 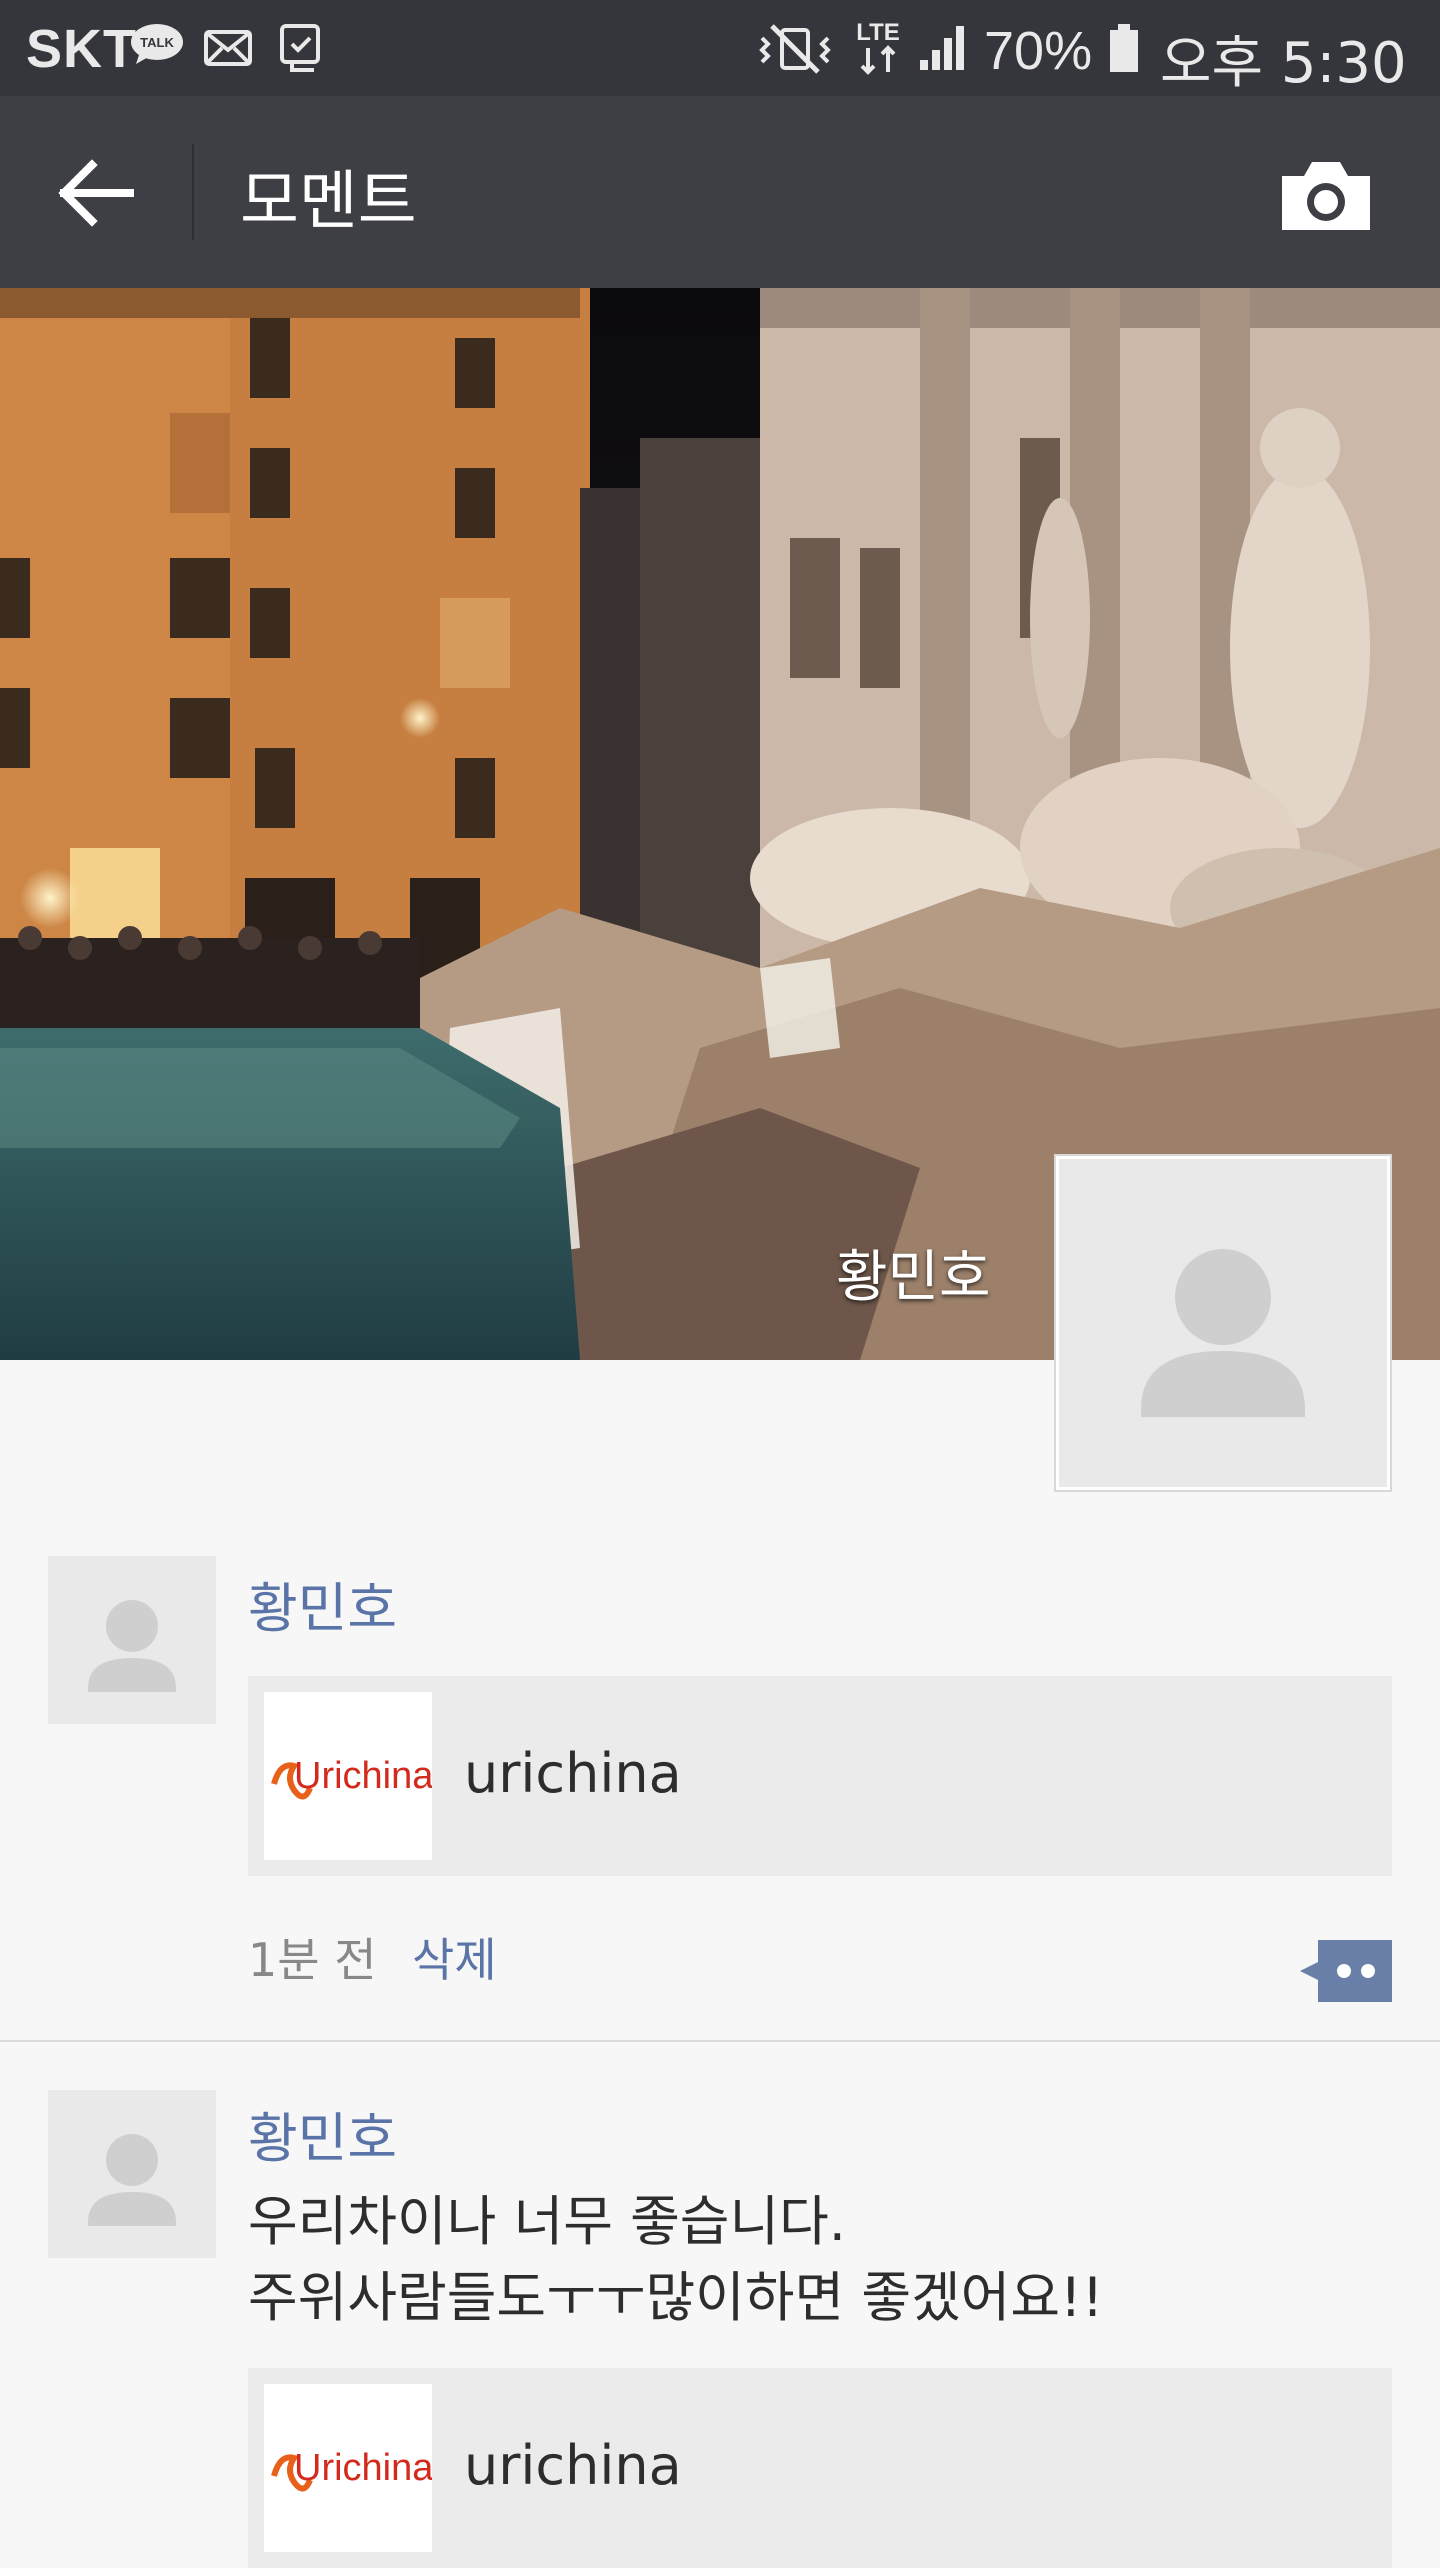 I want to click on cover-profile-name: 황민호, so click(x=913, y=1277).